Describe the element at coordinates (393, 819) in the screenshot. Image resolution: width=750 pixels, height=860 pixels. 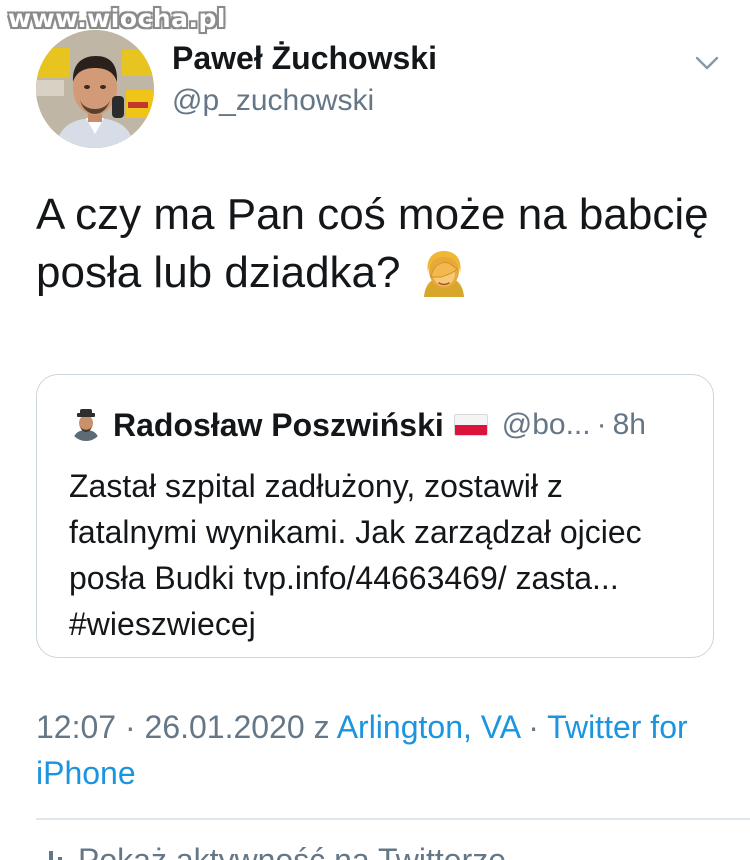
I see `section-divider` at that location.